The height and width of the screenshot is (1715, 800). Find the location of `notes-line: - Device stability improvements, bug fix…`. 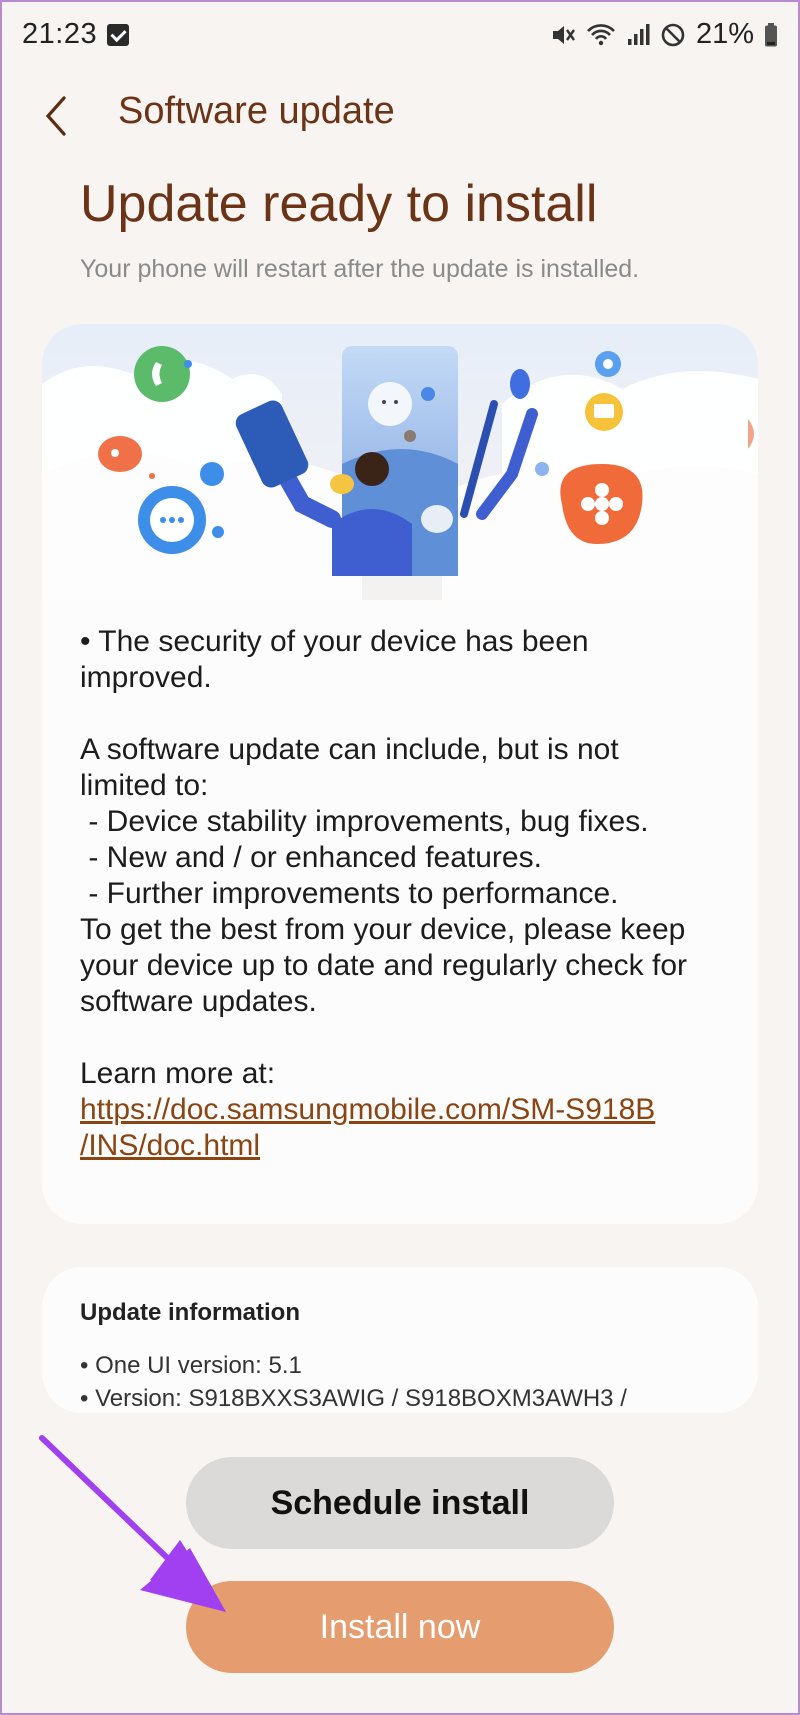

notes-line: - Device stability improvements, bug fix… is located at coordinates (364, 821).